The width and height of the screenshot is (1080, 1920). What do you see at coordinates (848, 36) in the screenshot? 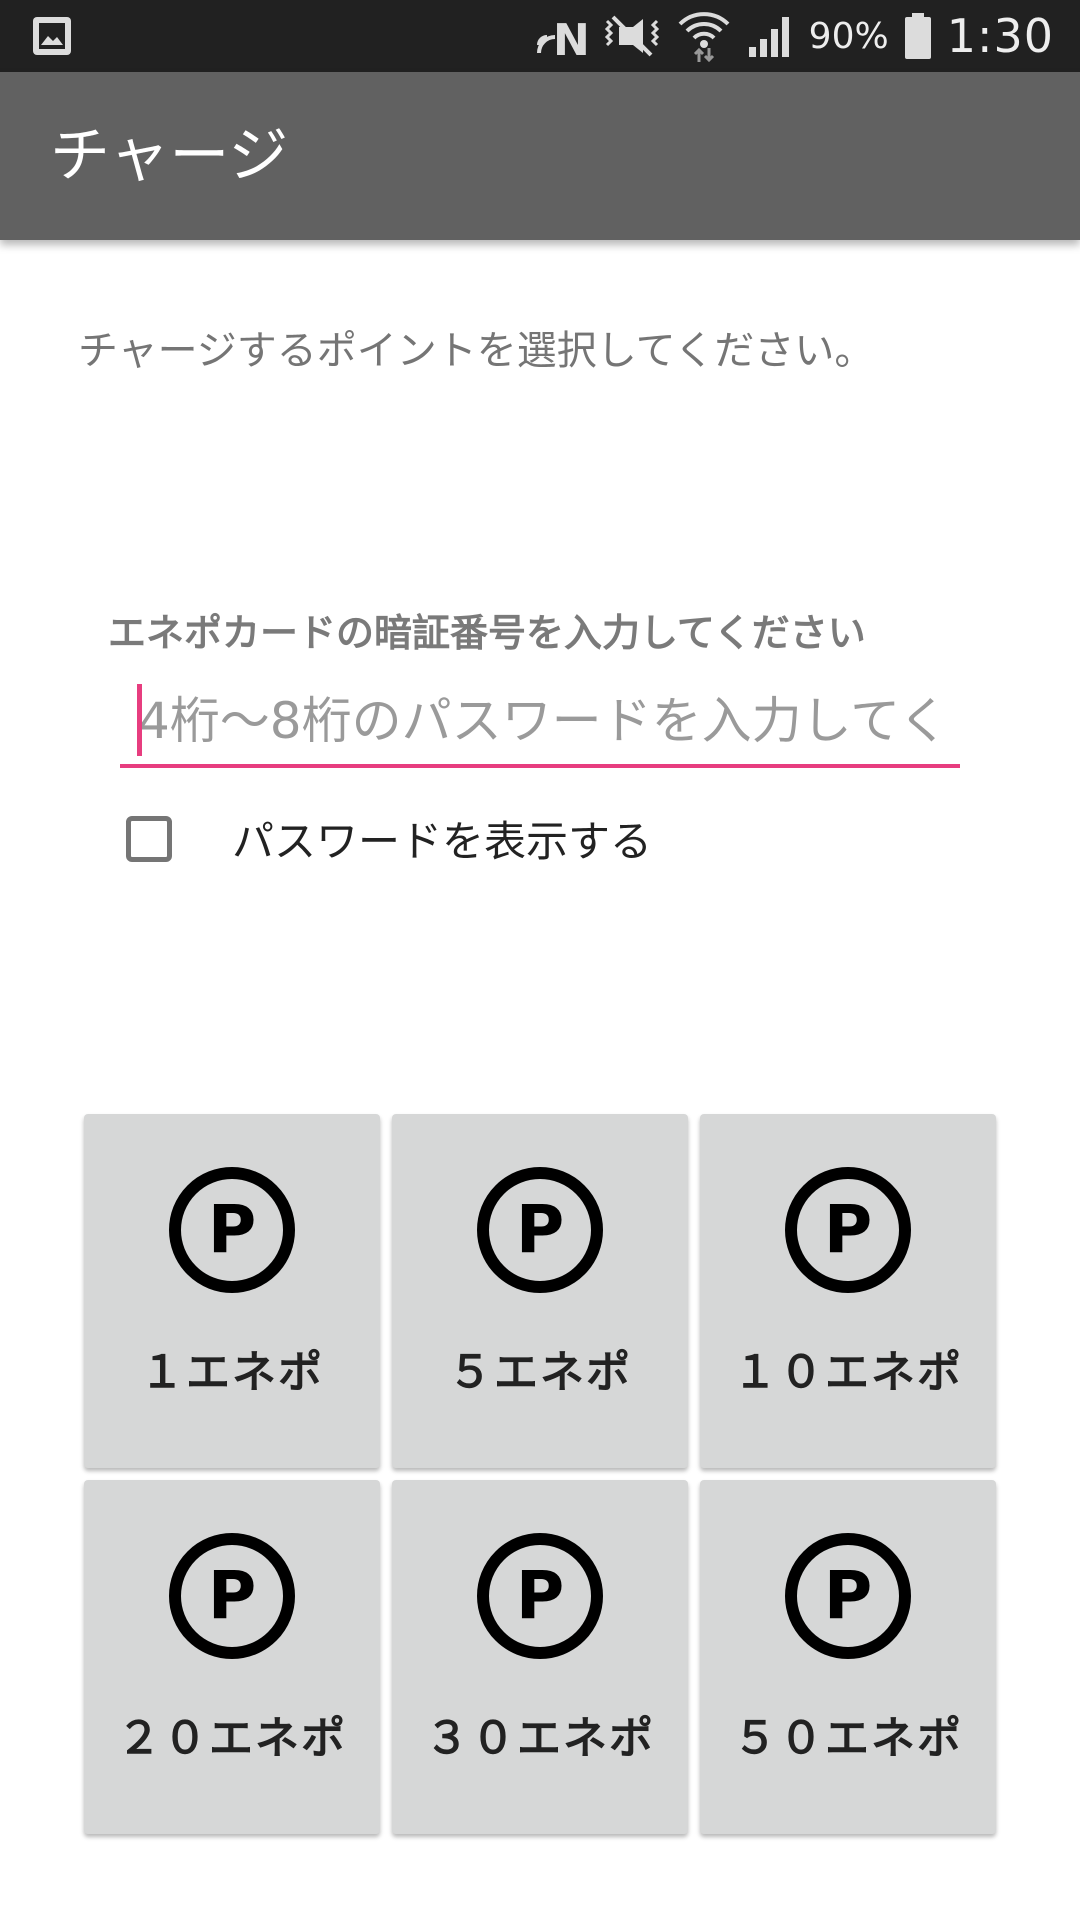
I see `battery-percent: 90%` at bounding box center [848, 36].